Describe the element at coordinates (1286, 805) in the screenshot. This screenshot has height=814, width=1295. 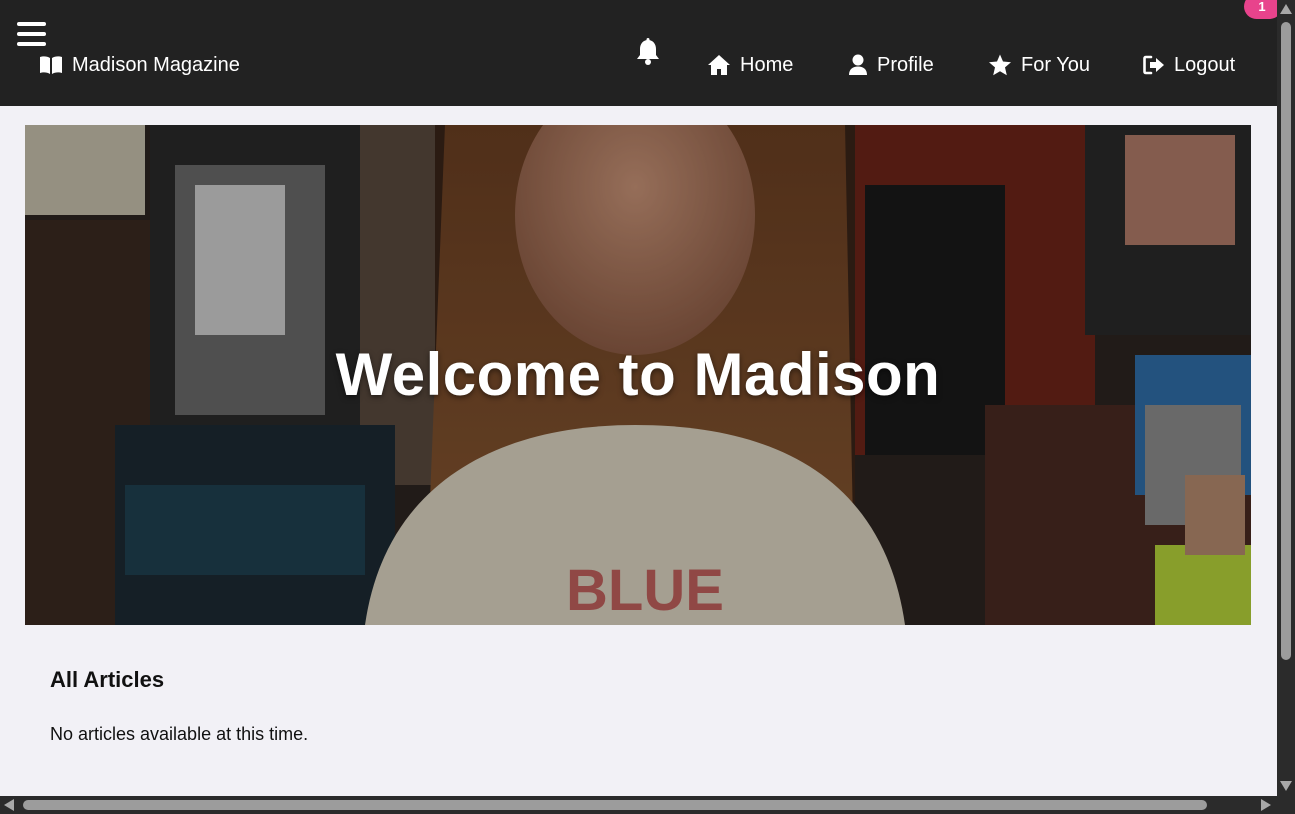
I see `scrollbar-corner` at that location.